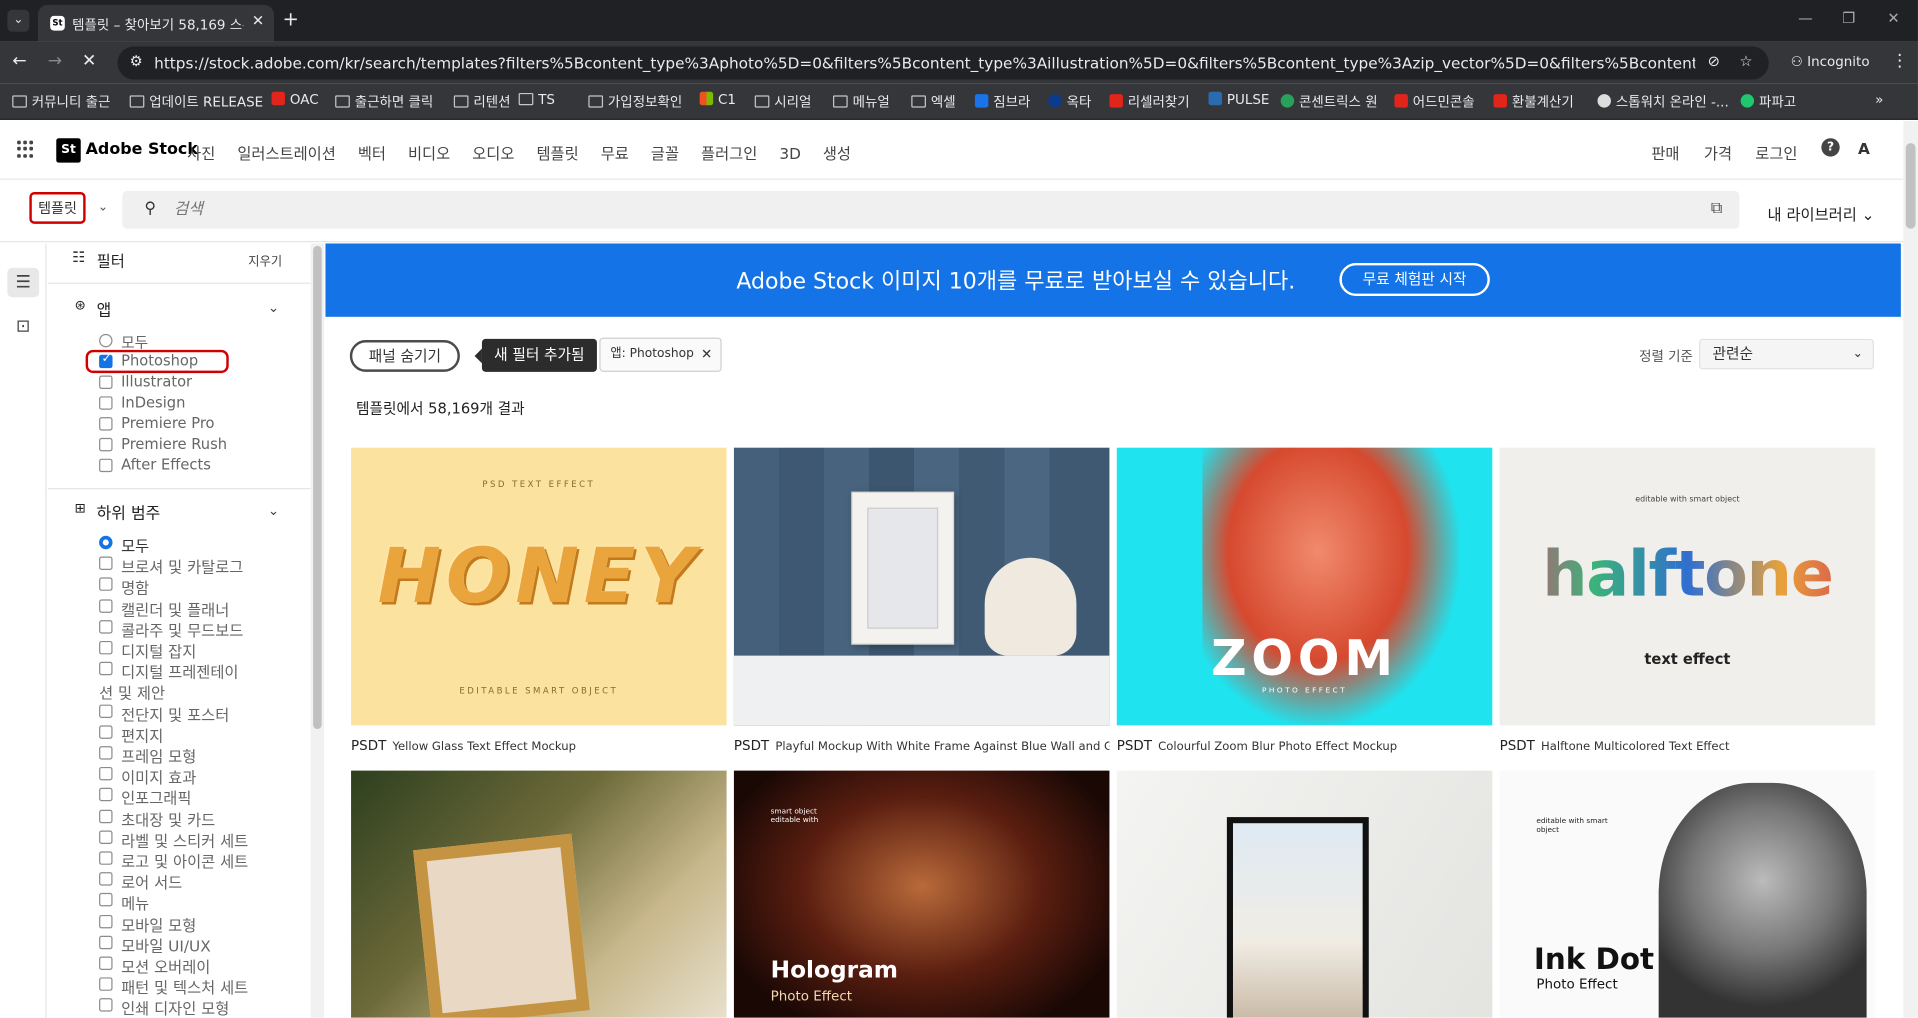 This screenshot has height=1018, width=1918. I want to click on forward-icon: →, so click(55, 61).